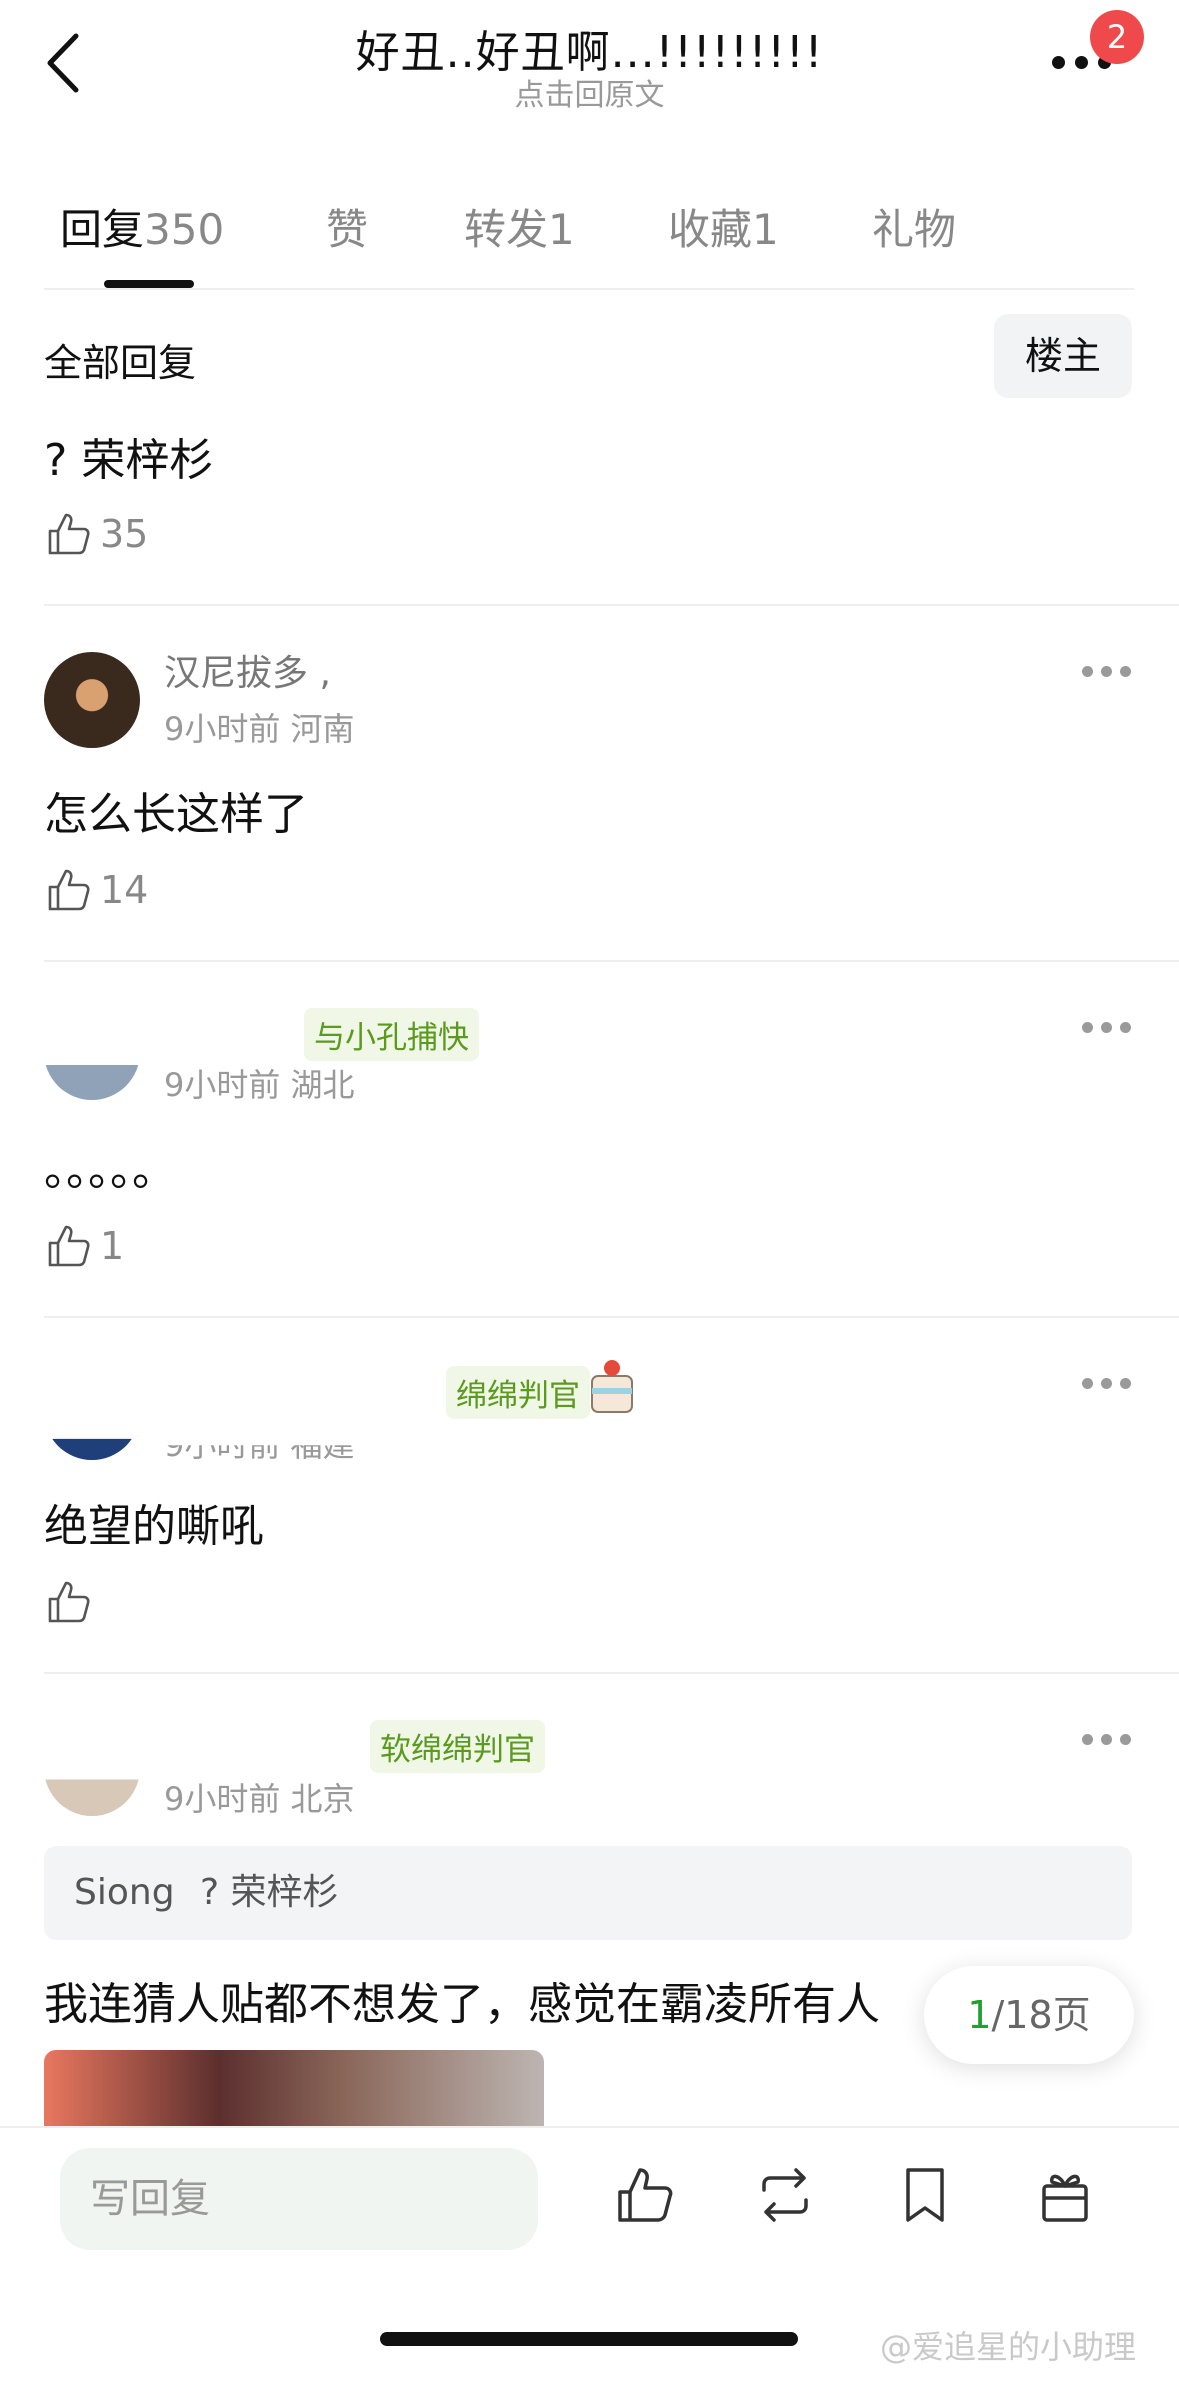 This screenshot has width=1179, height=2381. I want to click on user-badge: 软绵绵判官, so click(457, 1746).